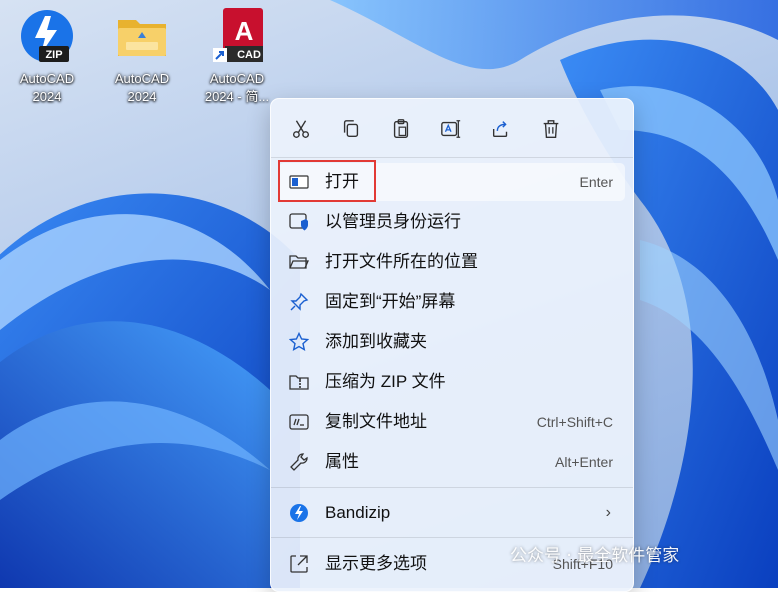 The height and width of the screenshot is (592, 778). Describe the element at coordinates (452, 262) in the screenshot. I see `menu-item-open-file-location: 打开文件所在的位置` at that location.